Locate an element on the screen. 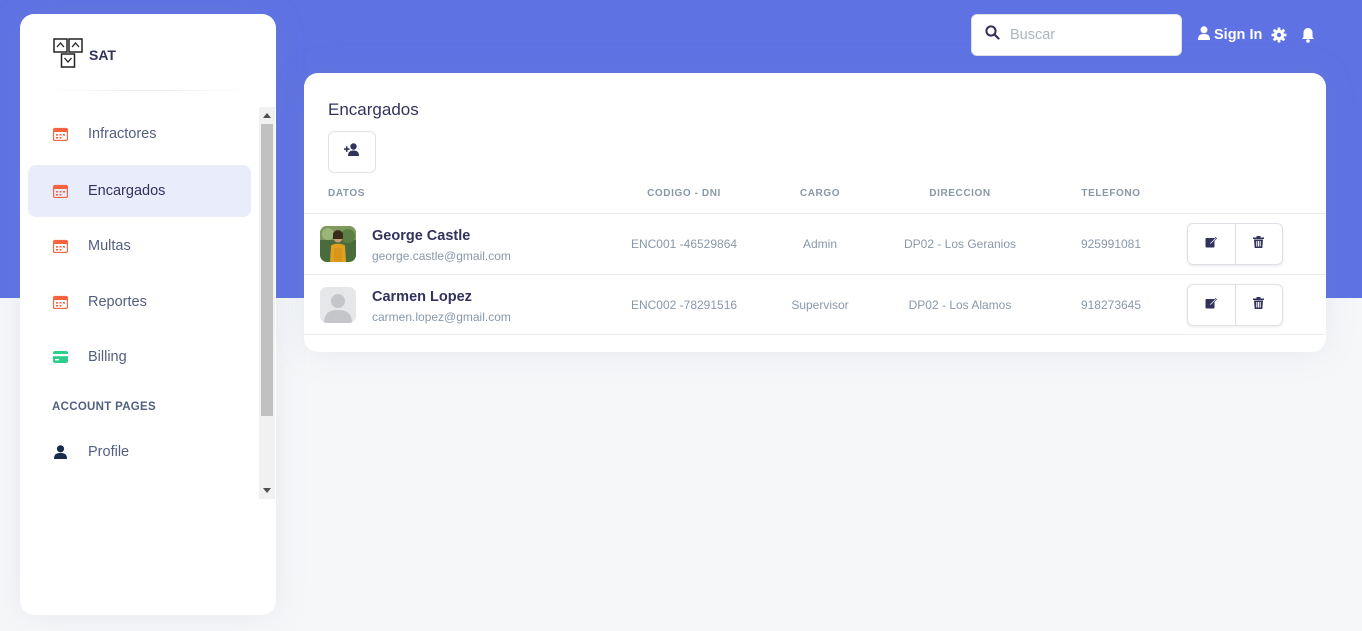 This screenshot has width=1362, height=631. sidebar-item-reportes: Reportes is located at coordinates (139, 302).